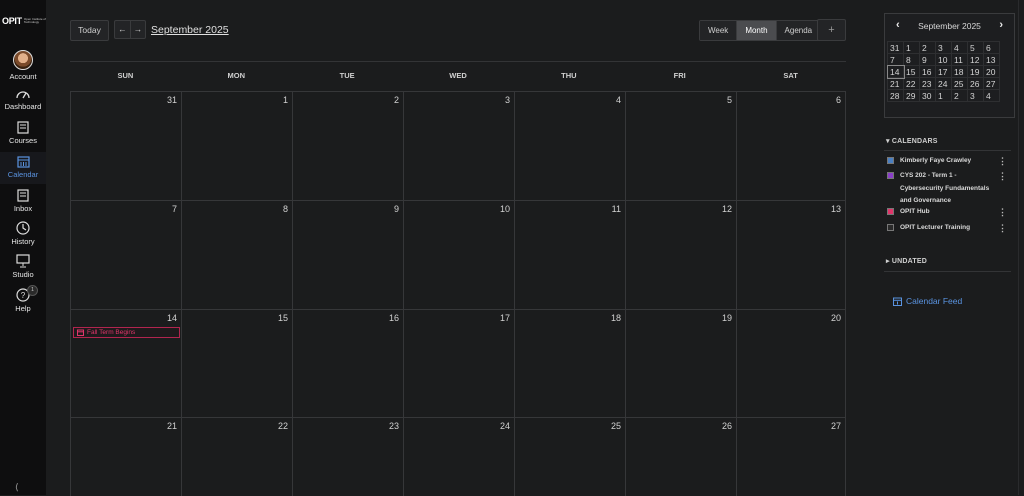 The width and height of the screenshot is (1024, 496). I want to click on day-number: 3, so click(507, 100).